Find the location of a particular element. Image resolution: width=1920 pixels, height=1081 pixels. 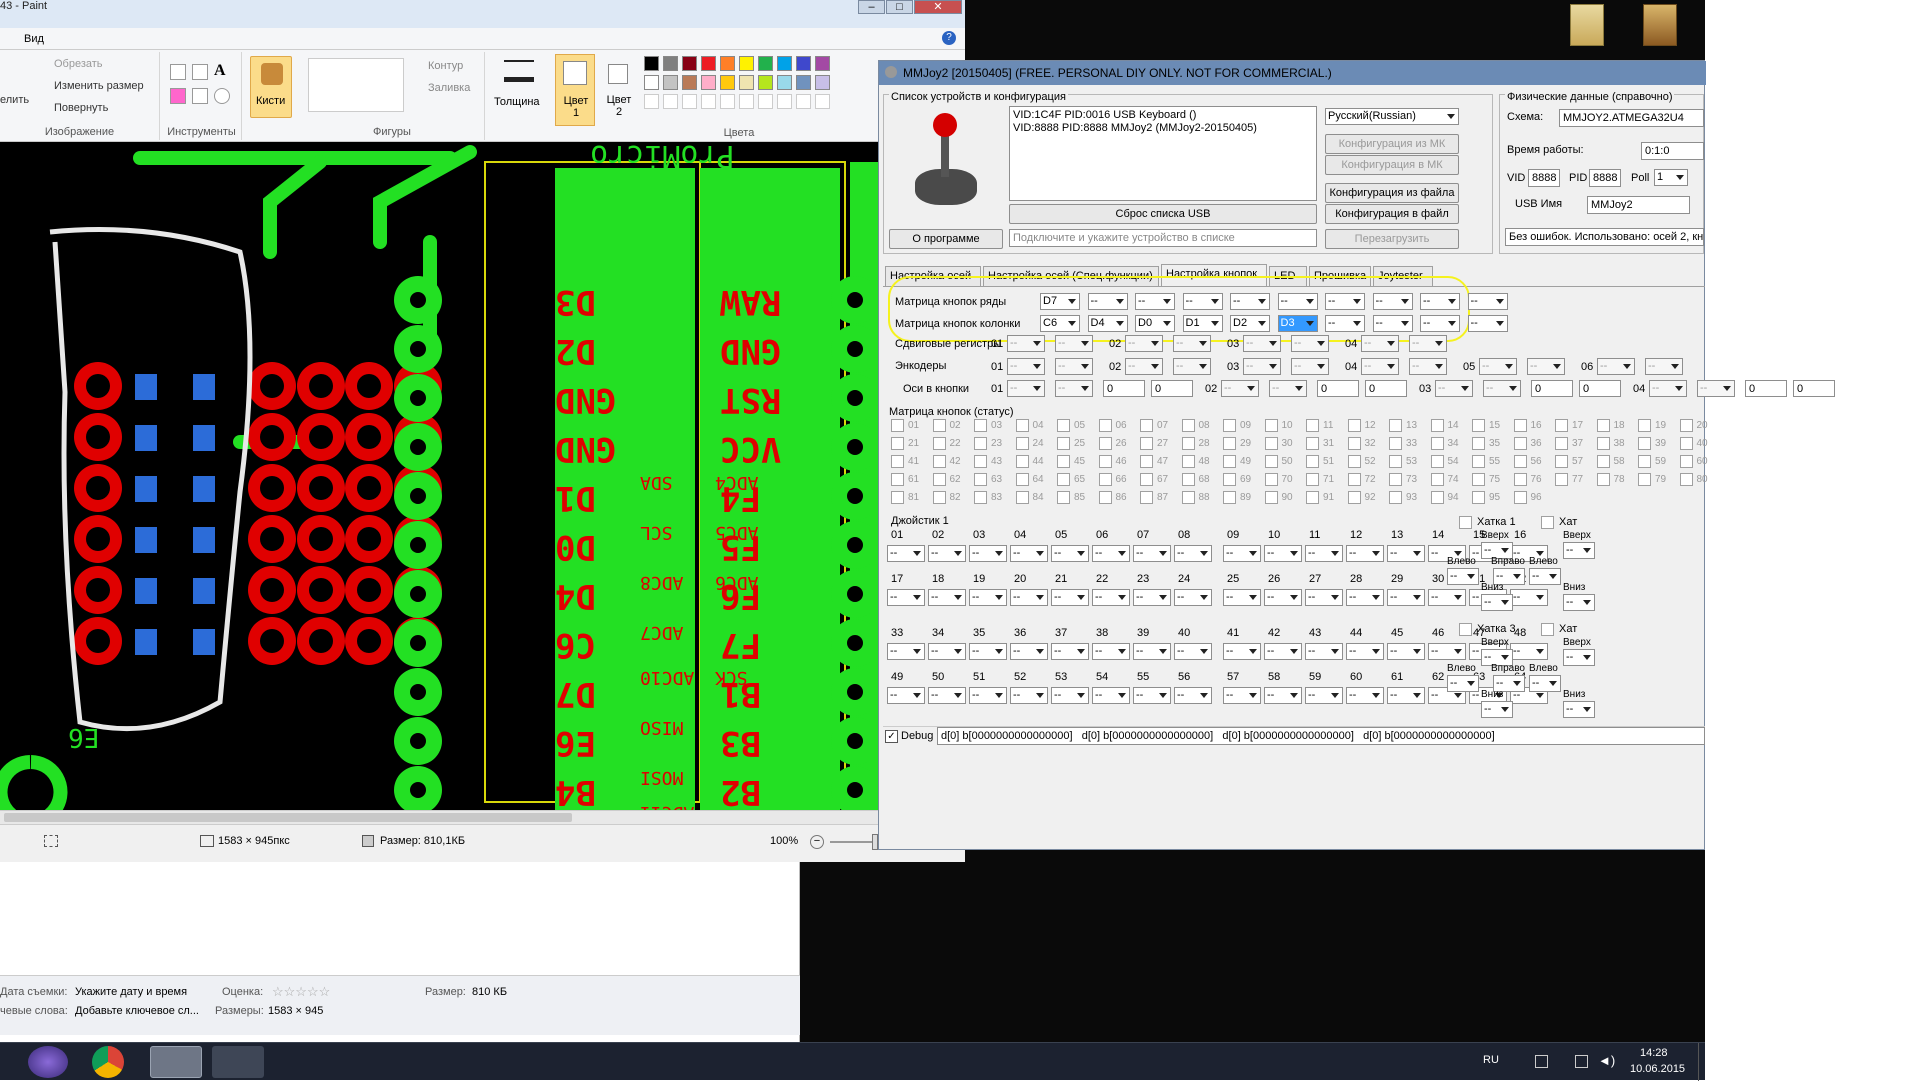

paint-taskbar-icon is located at coordinates (238, 1062).